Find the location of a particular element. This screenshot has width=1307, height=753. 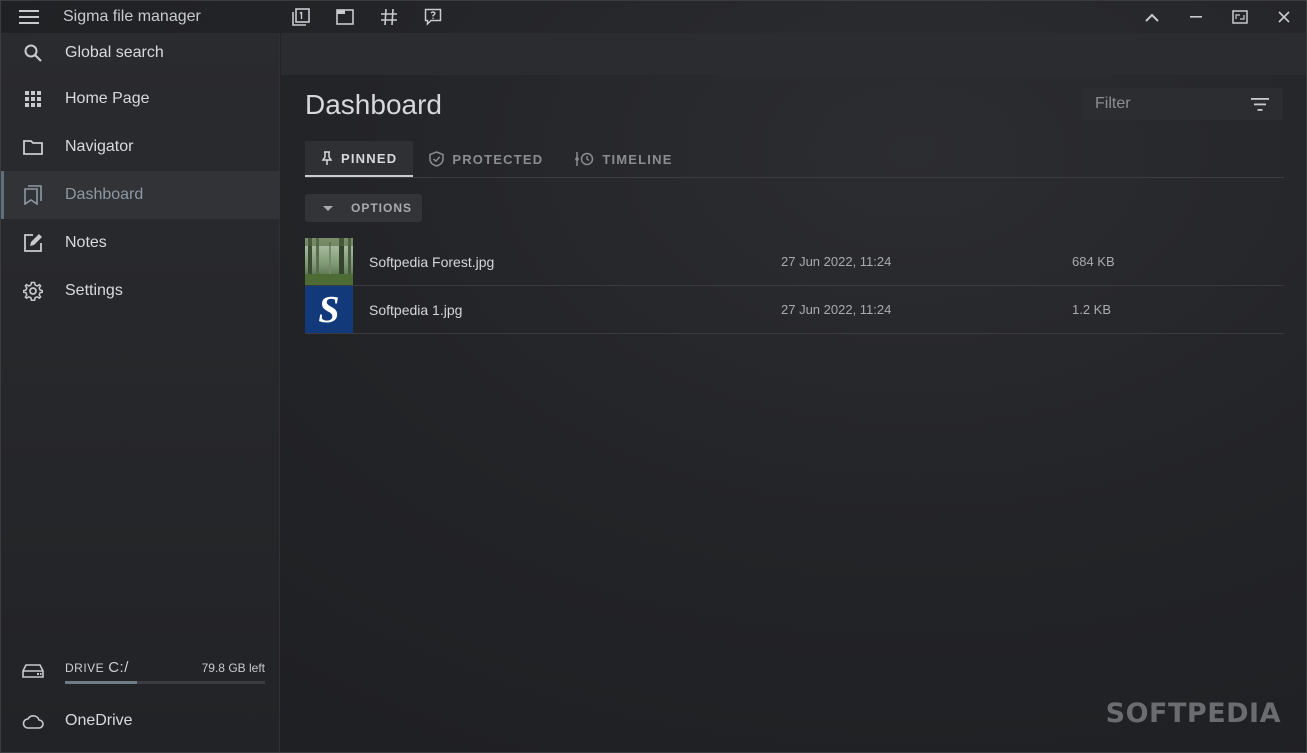

shield-icon is located at coordinates (437, 159).